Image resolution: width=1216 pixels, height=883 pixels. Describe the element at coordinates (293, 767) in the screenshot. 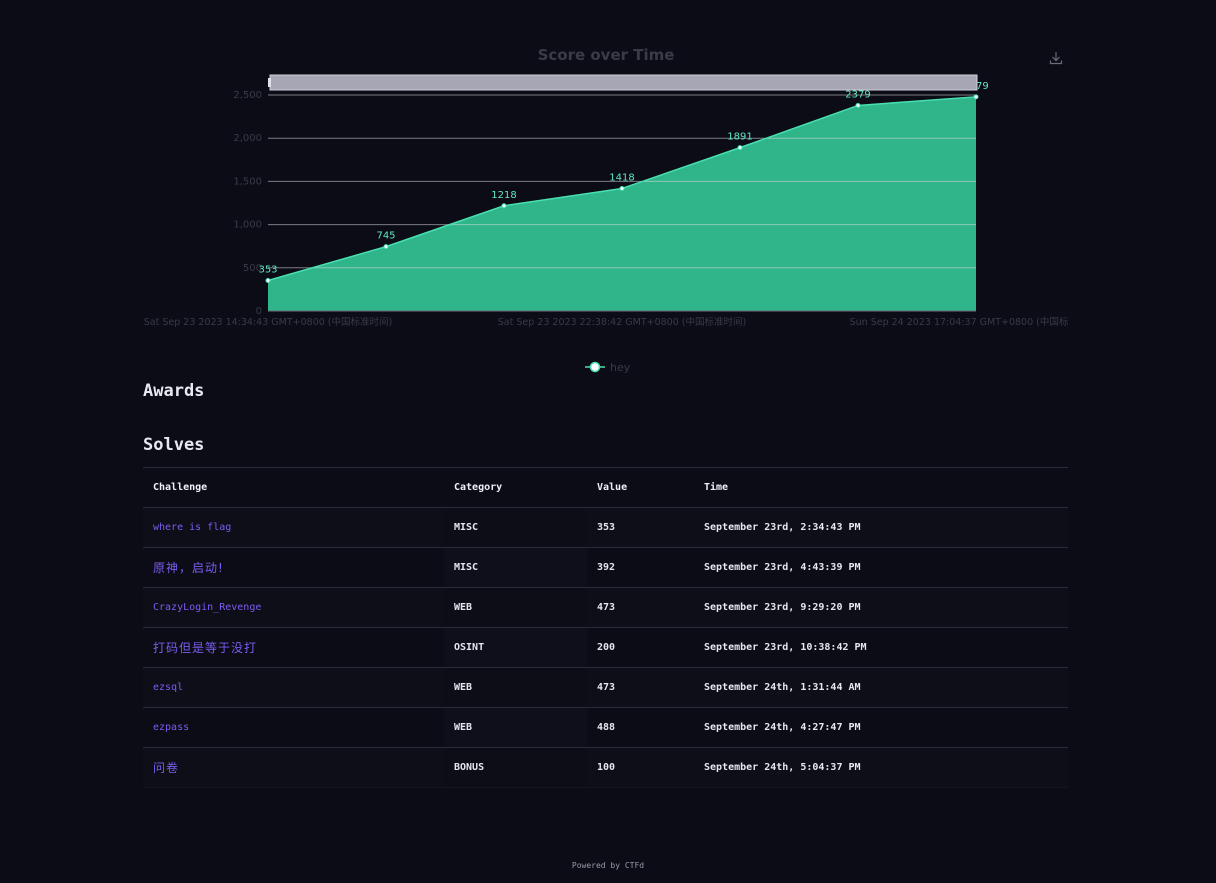

I see `challenge-cell: 问卷` at that location.